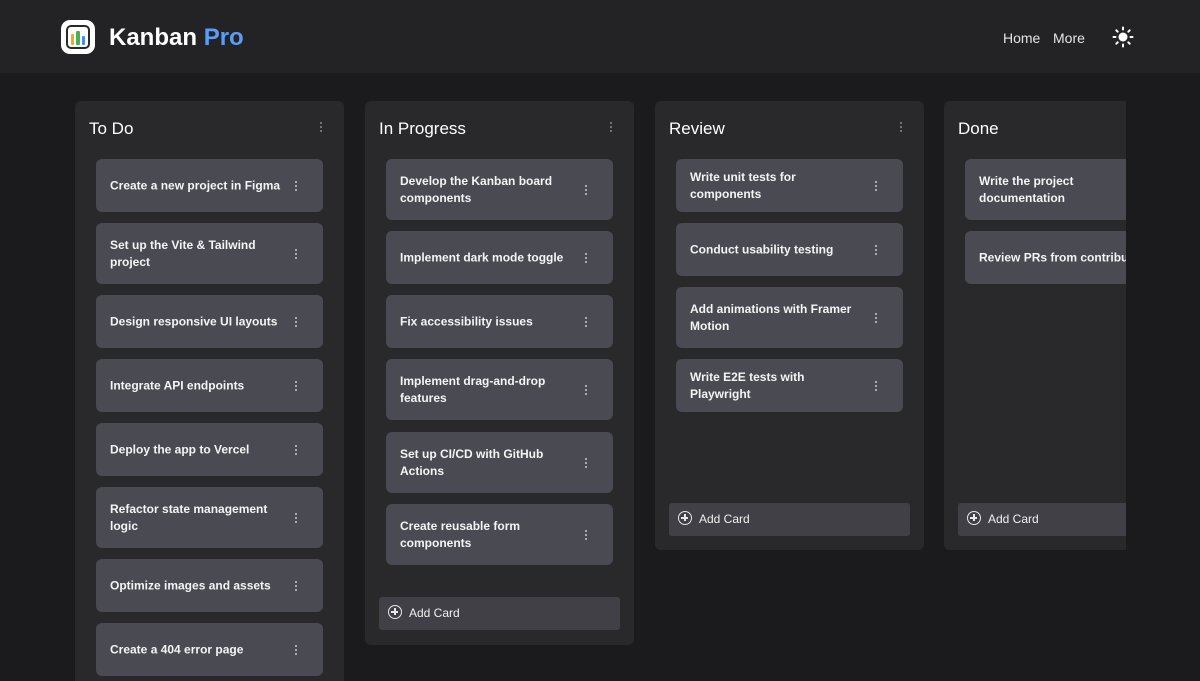 This screenshot has width=1200, height=681. I want to click on column-title: To Do, so click(111, 128).